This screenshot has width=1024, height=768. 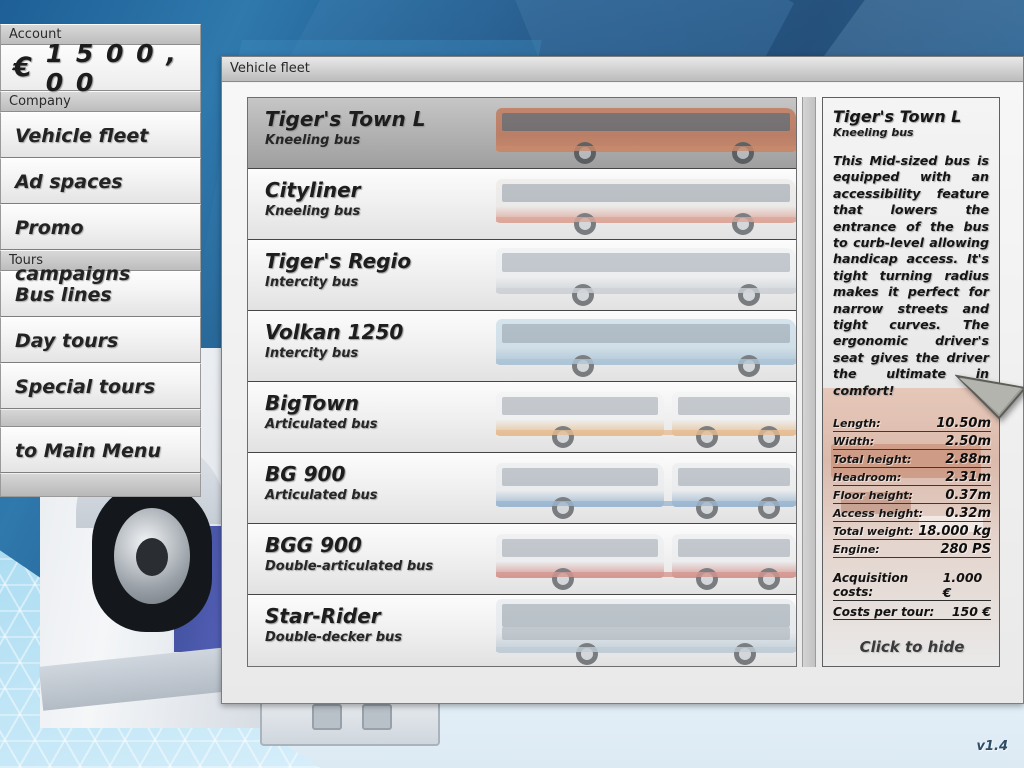 What do you see at coordinates (345, 127) in the screenshot?
I see `fleet-row-labels: Tiger's Town L Kneeling bus` at bounding box center [345, 127].